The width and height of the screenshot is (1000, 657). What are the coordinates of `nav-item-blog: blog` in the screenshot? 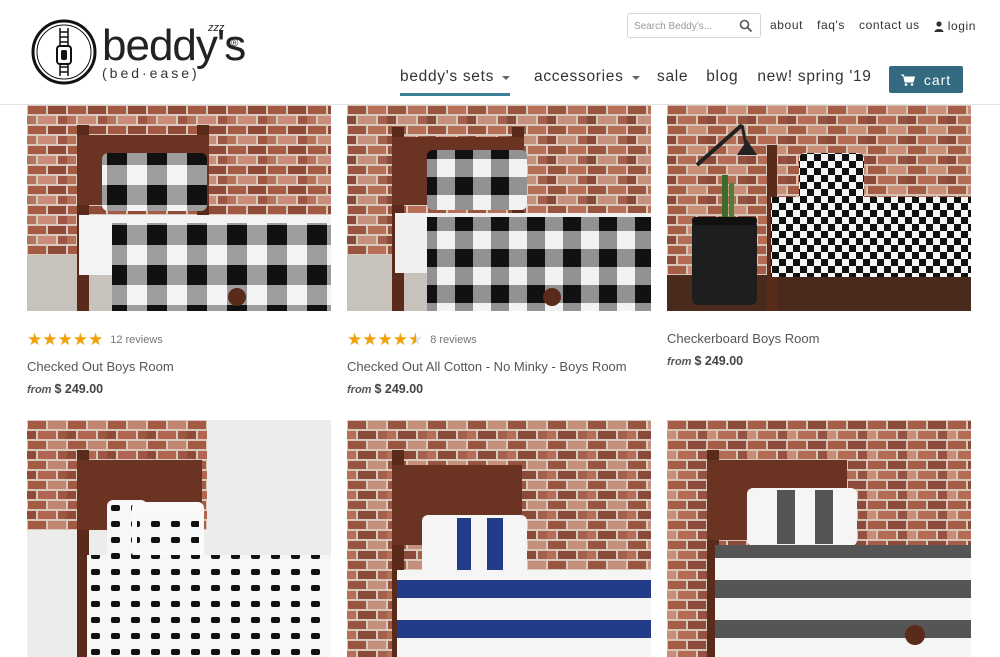 It's located at (722, 82).